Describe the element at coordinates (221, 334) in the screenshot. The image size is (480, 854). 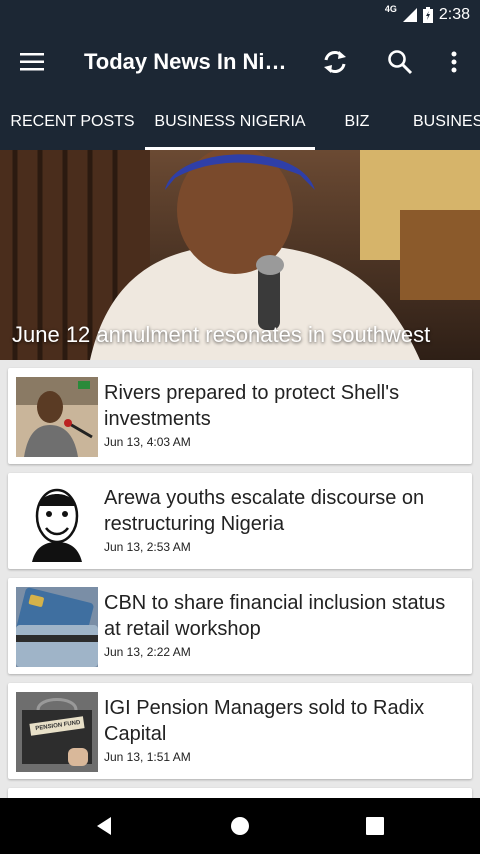
I see `featured-caption: June 12 annulment resonates in southwest` at that location.